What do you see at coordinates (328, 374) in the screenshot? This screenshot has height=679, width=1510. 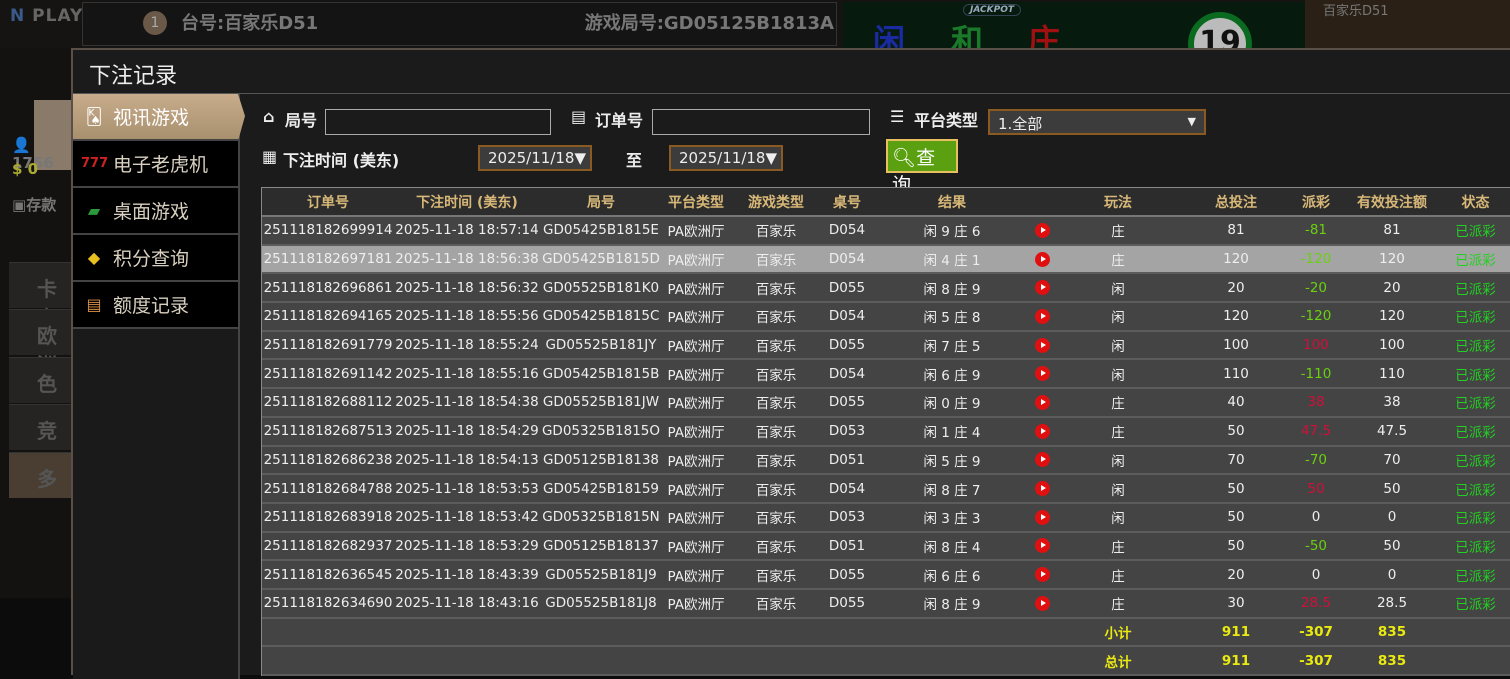 I see `table-cell: 251118182691142` at bounding box center [328, 374].